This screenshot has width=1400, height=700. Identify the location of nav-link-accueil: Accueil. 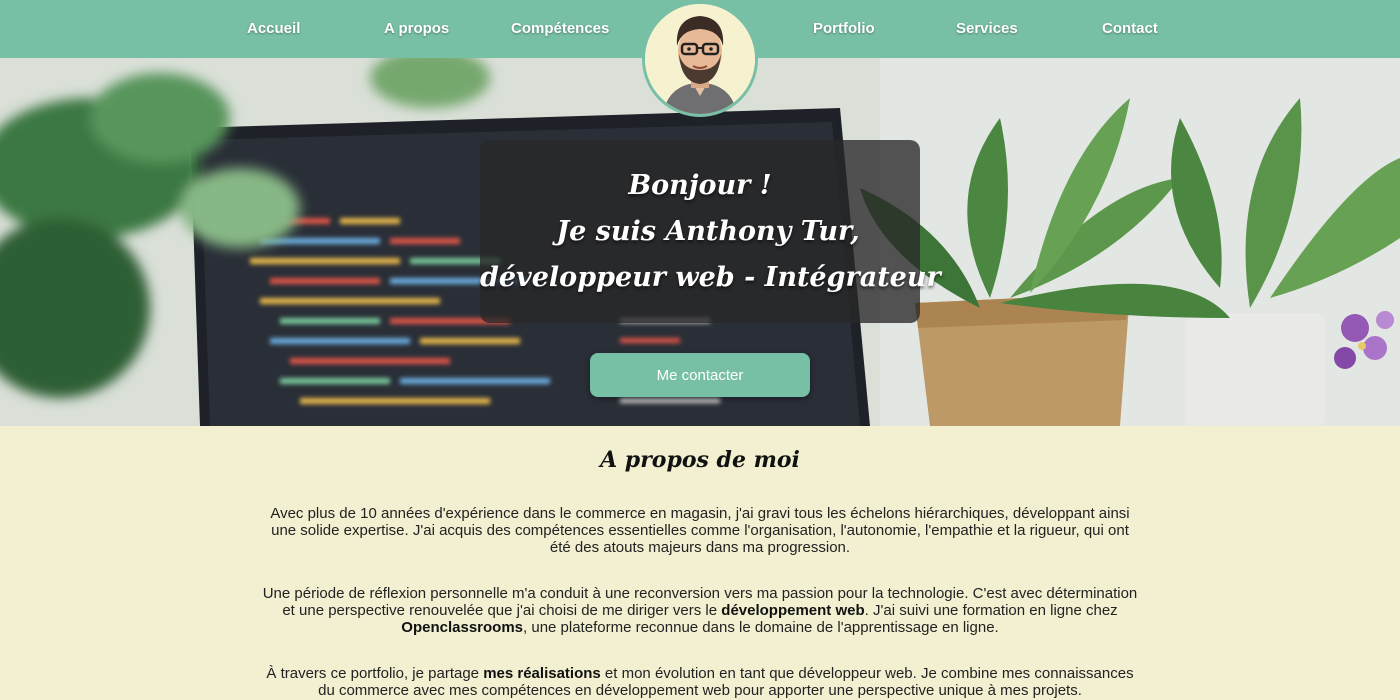
(273, 28).